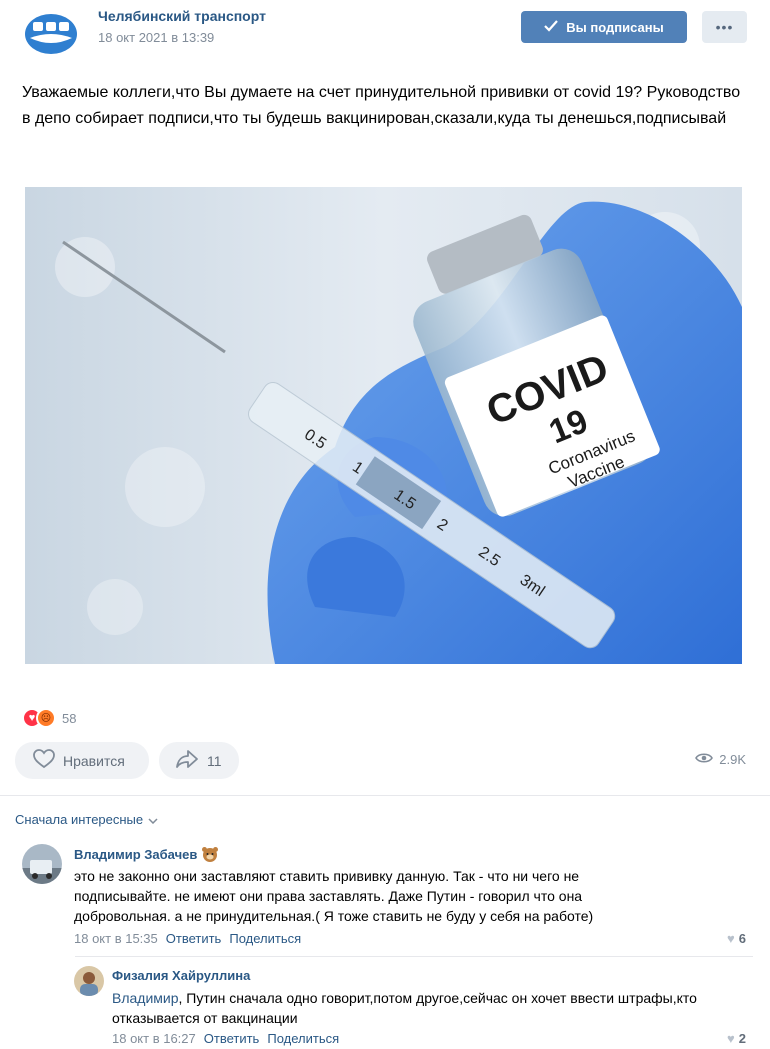 The height and width of the screenshot is (1049, 770). Describe the element at coordinates (551, 27) in the screenshot. I see `checkmark-icon` at that location.